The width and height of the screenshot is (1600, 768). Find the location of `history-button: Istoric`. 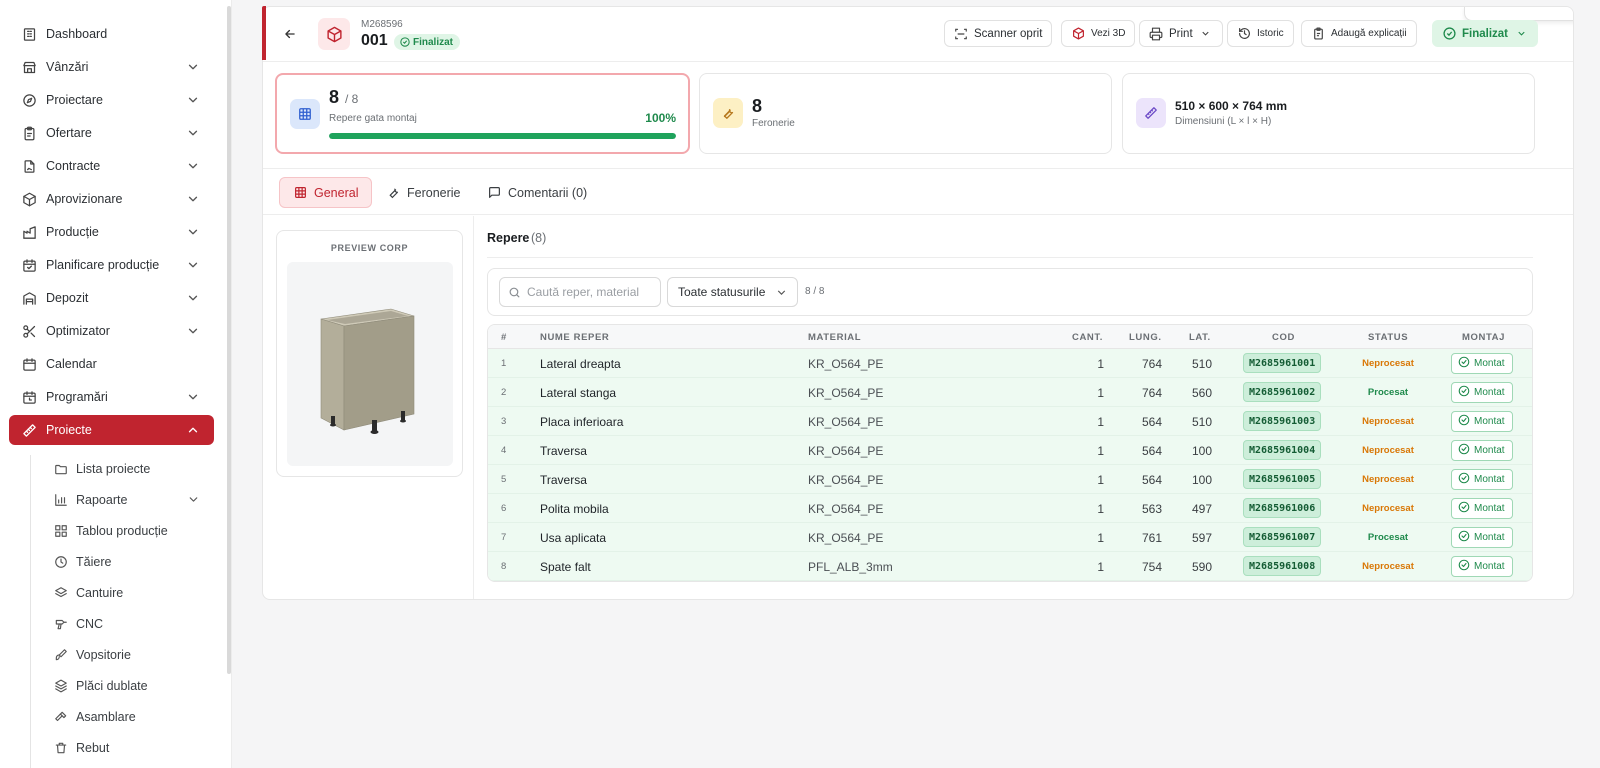

history-button: Istoric is located at coordinates (1260, 33).